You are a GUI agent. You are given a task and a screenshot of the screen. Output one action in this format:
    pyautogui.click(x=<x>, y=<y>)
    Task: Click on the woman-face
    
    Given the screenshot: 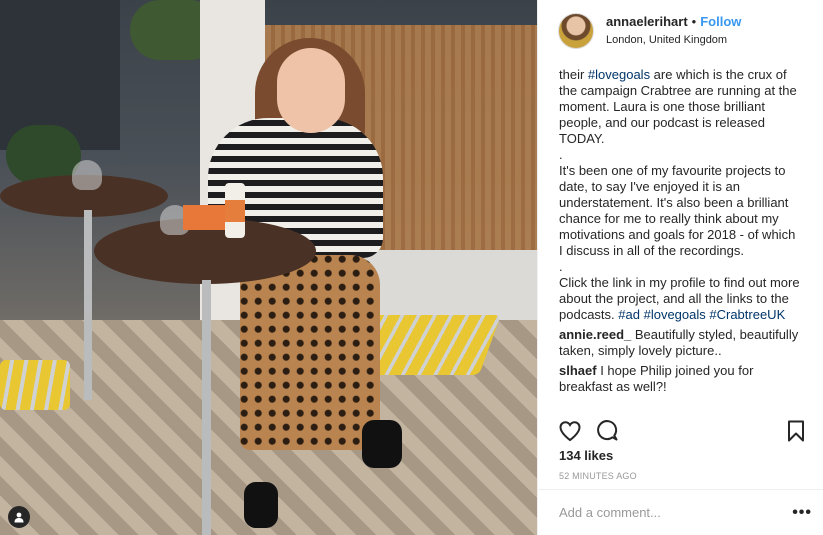 What is the action you would take?
    pyautogui.click(x=311, y=90)
    